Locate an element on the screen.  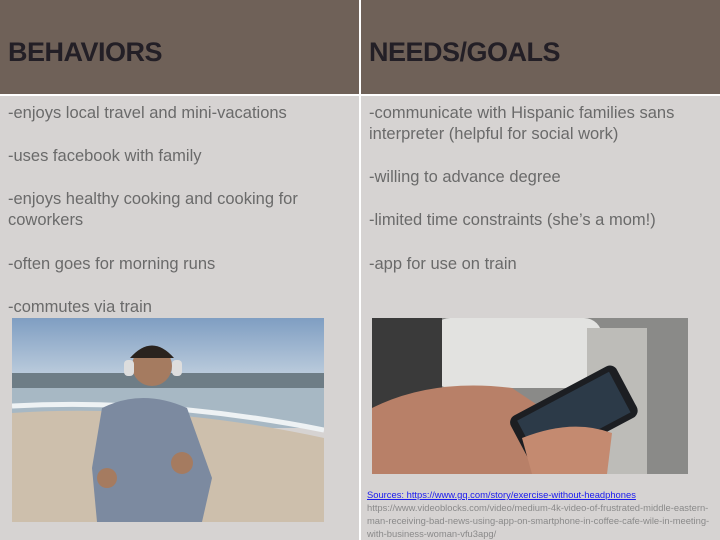
list-item: -limited time constraints (she’s a mom!) is located at coordinates (512, 220).